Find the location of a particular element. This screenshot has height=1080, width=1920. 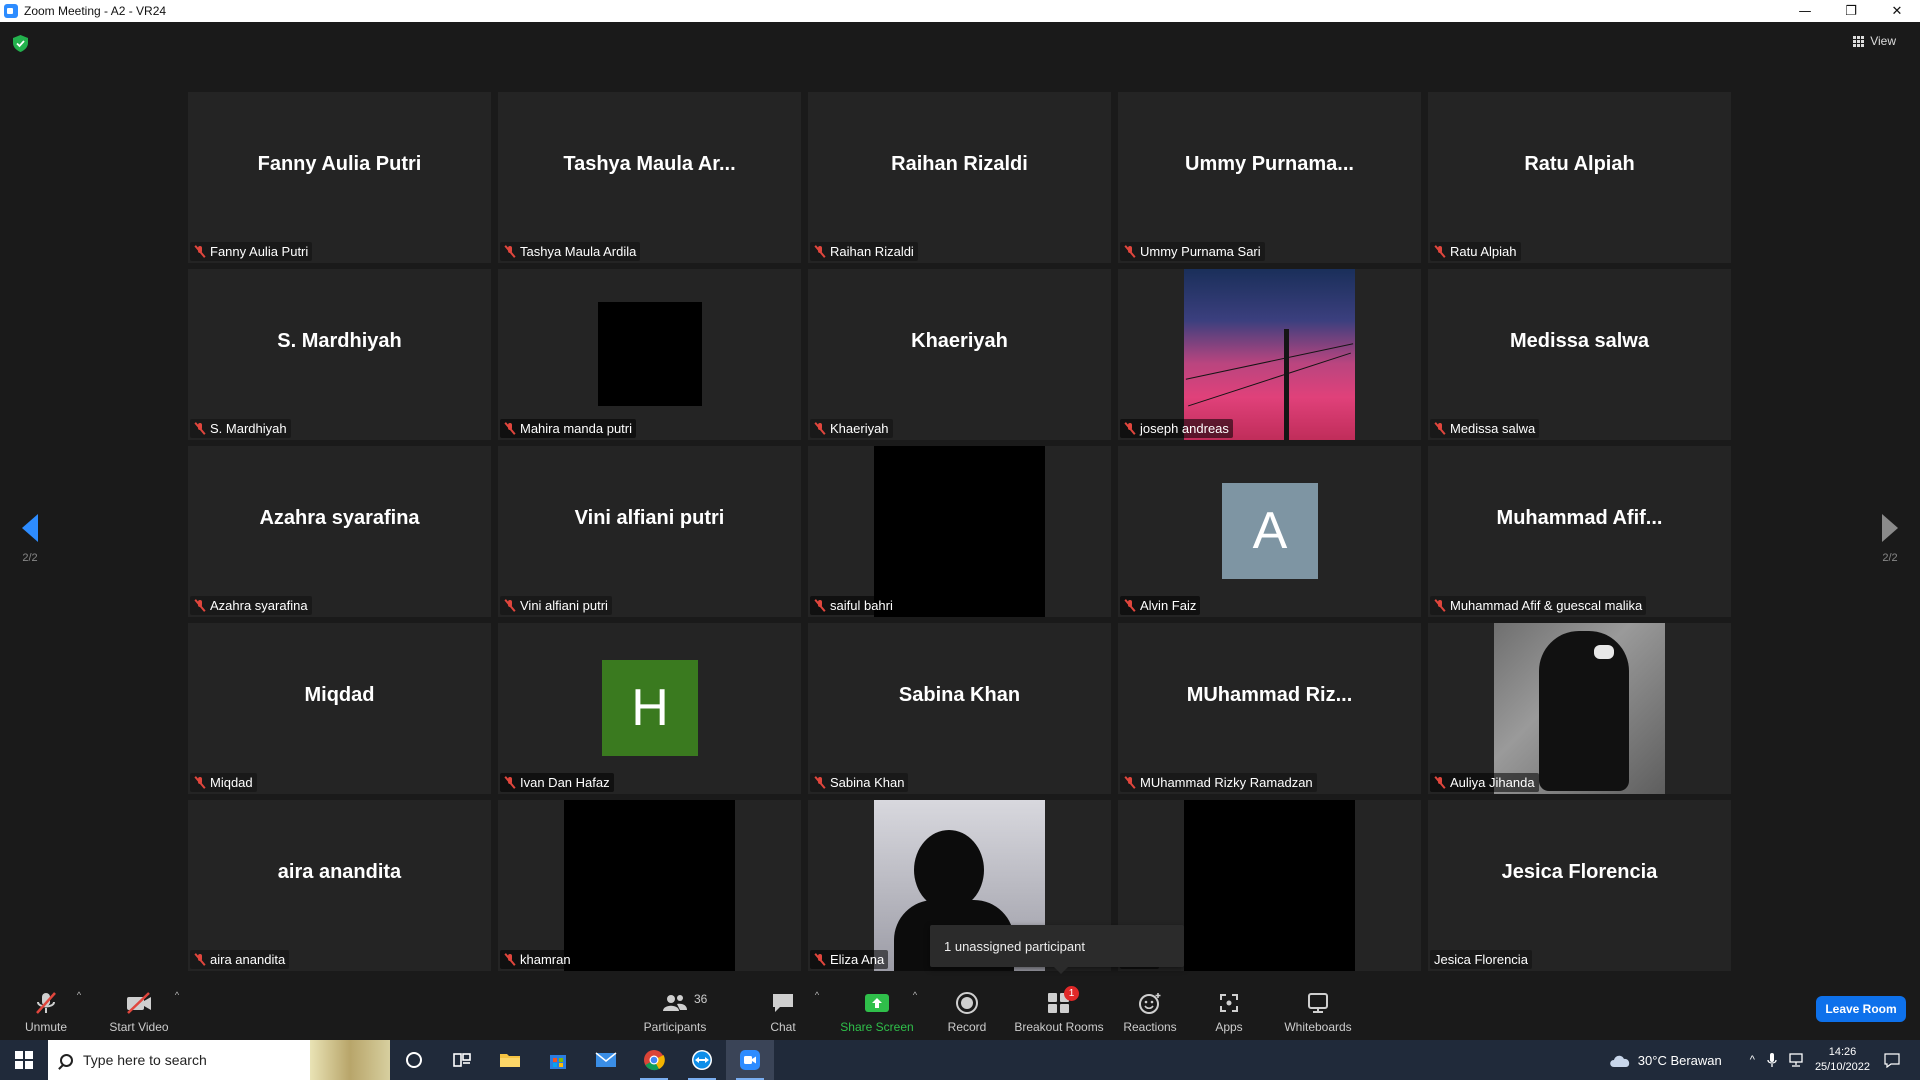

leave-room-button: Leave Room is located at coordinates (1861, 1009).